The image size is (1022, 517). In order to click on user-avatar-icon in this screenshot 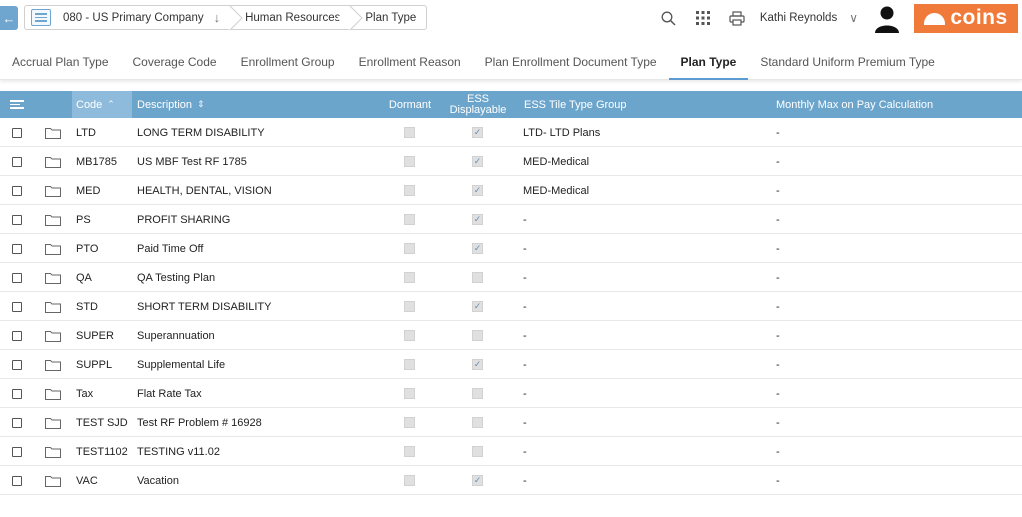, I will do `click(887, 18)`.